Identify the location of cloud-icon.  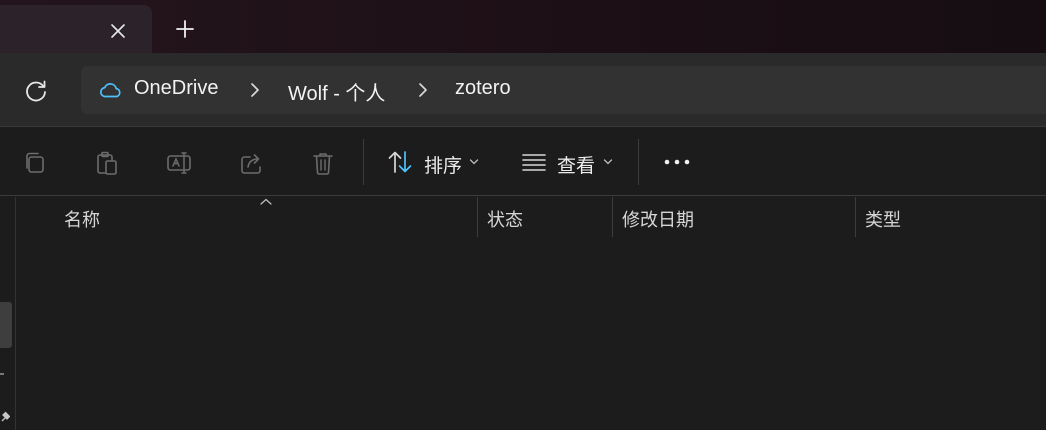
(110, 90).